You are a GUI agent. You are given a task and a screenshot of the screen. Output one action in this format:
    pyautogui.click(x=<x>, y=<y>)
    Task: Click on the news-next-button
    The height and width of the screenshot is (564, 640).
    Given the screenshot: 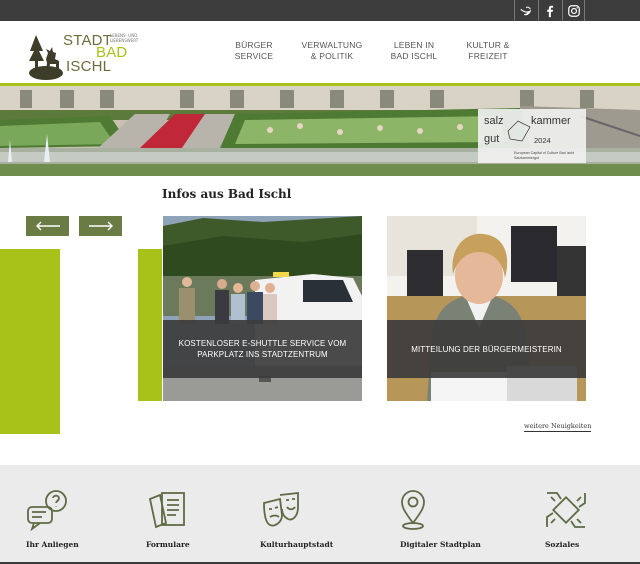 What is the action you would take?
    pyautogui.click(x=100, y=226)
    